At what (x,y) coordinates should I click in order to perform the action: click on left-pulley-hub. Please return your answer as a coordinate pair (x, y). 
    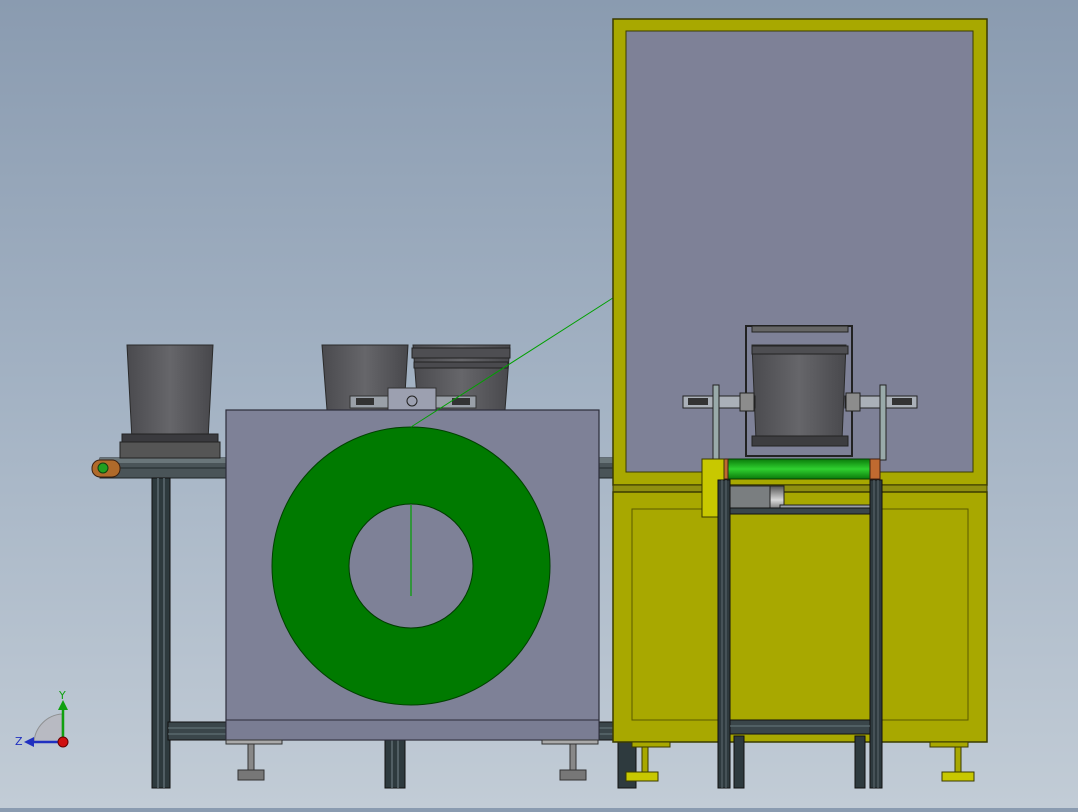
    Looking at the image, I should click on (103, 468).